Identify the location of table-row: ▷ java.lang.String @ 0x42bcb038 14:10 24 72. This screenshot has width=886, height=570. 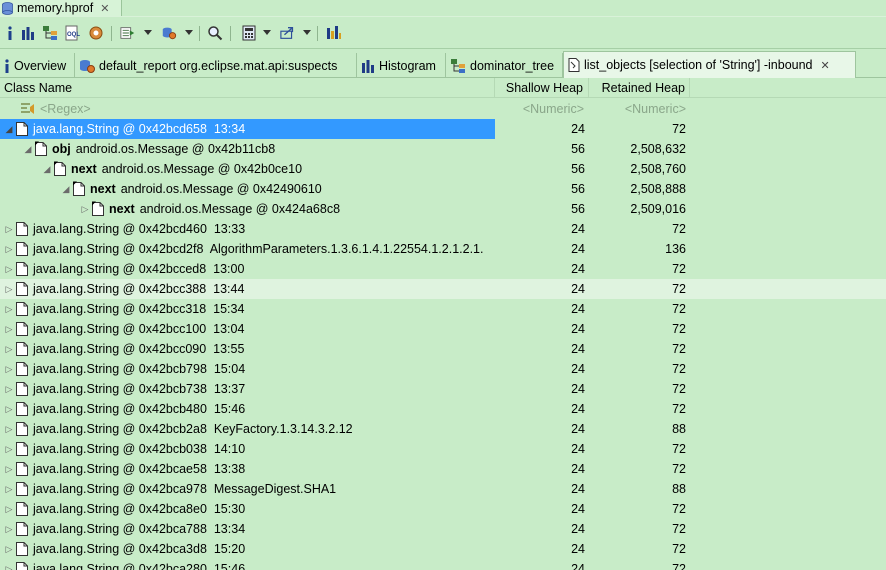
(443, 449).